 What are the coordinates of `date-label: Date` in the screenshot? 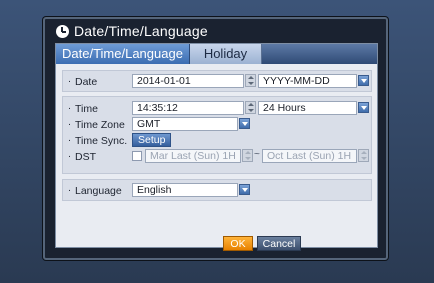 It's located at (86, 81).